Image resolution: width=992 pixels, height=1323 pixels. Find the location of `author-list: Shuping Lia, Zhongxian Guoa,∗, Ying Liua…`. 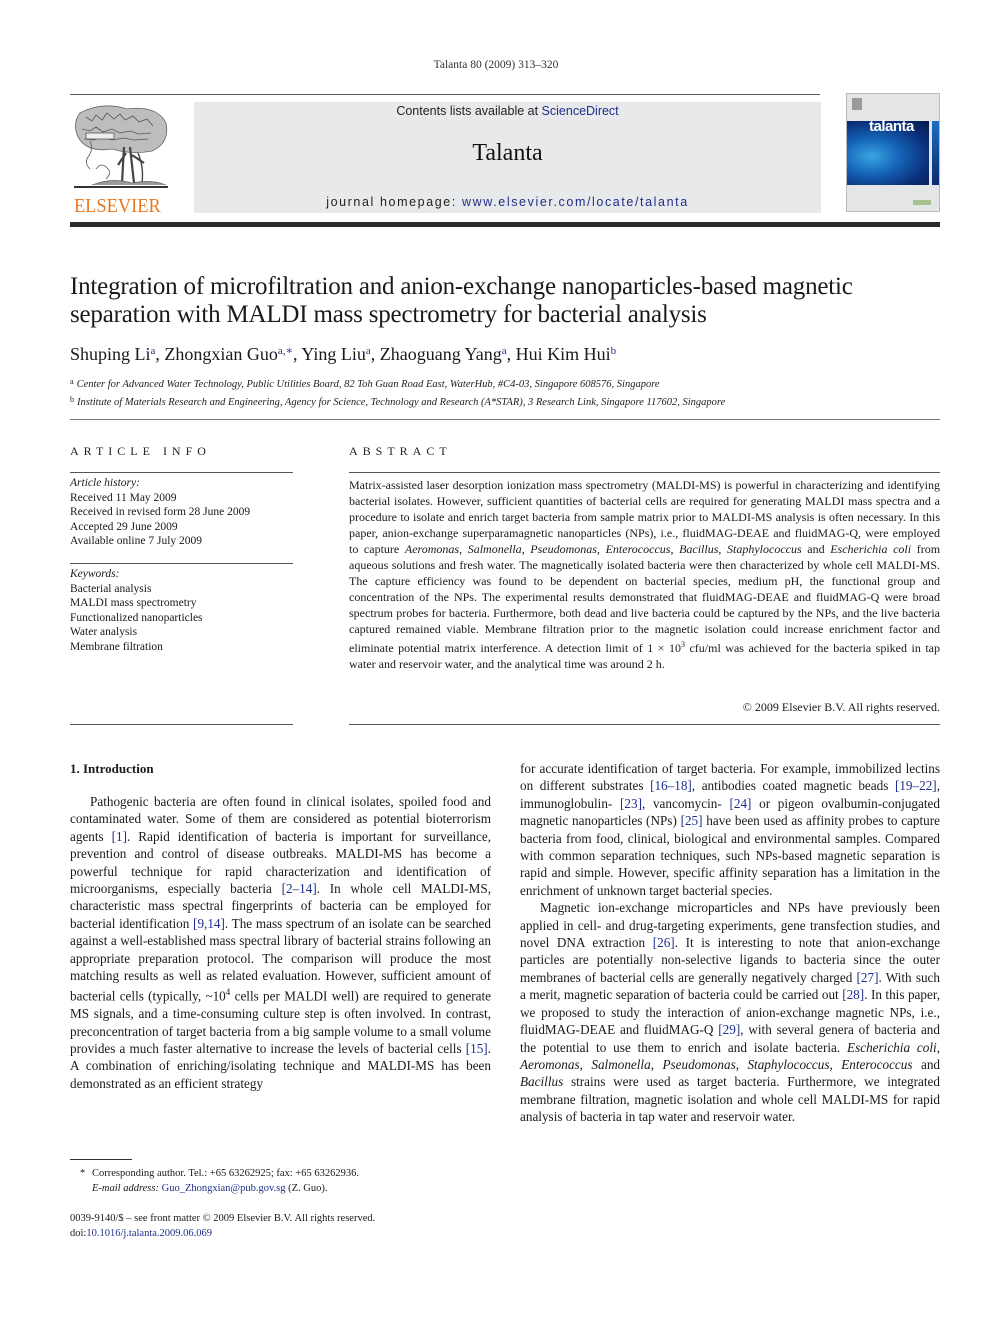

author-list: Shuping Lia, Zhongxian Guoa,∗, Ying Liua… is located at coordinates (343, 354).